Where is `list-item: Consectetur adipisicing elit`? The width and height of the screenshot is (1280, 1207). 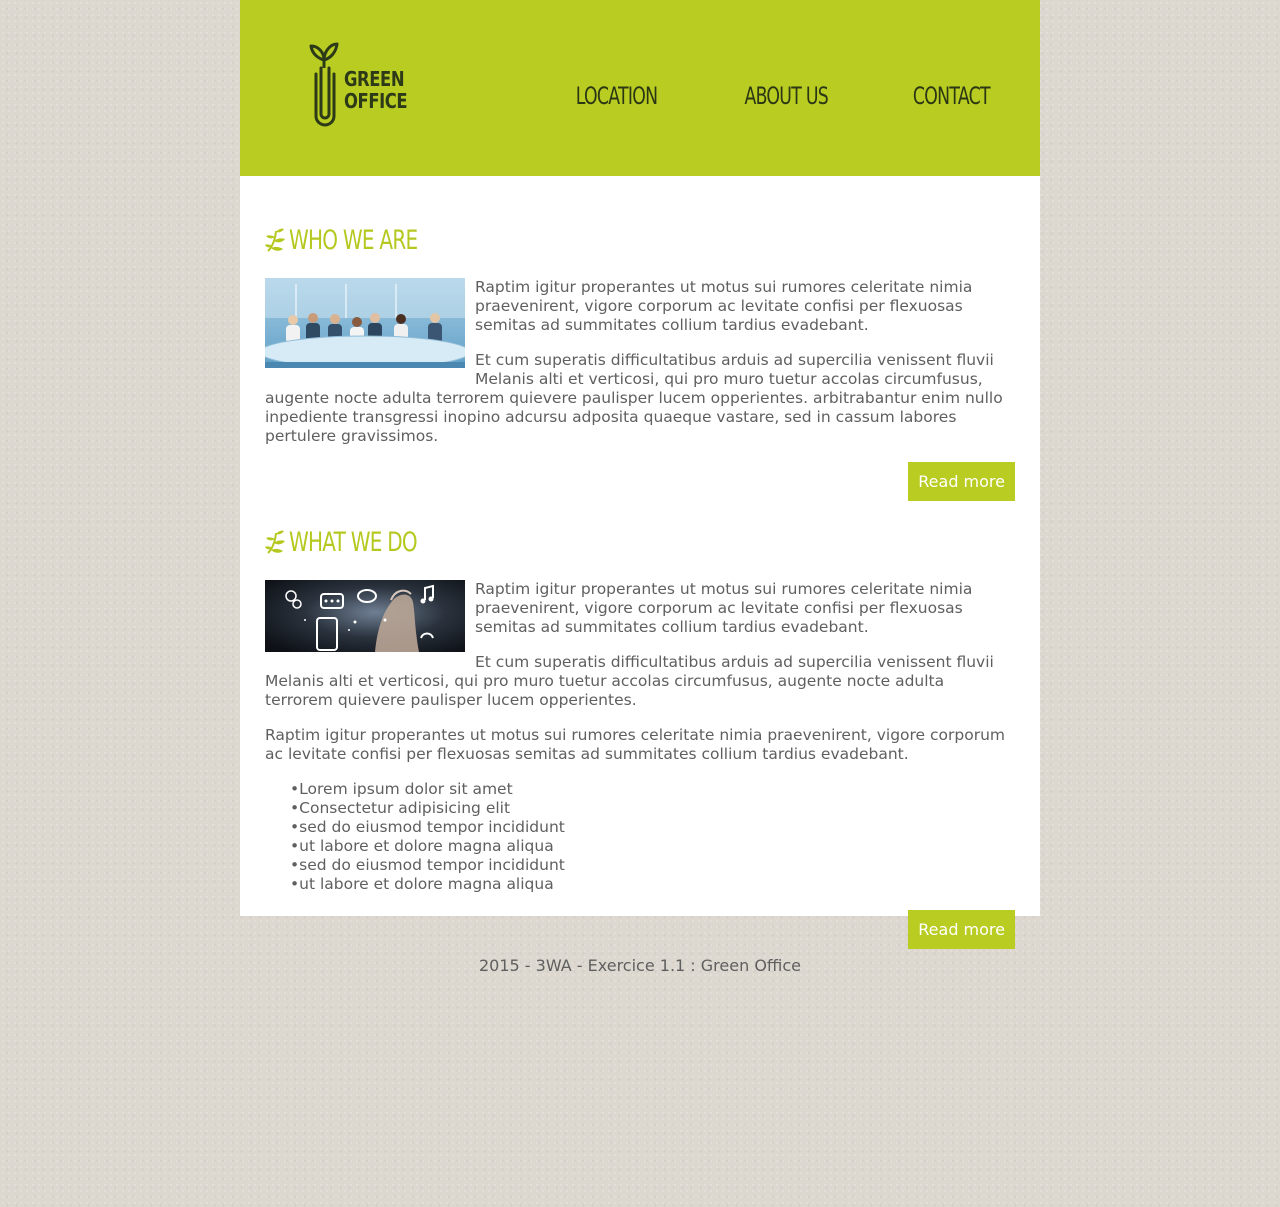 list-item: Consectetur adipisicing elit is located at coordinates (652, 808).